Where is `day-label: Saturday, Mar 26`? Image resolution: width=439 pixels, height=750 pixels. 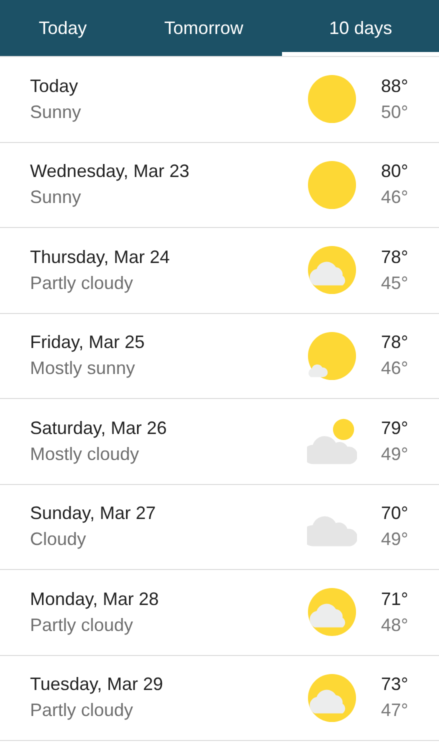
day-label: Saturday, Mar 26 is located at coordinates (99, 428).